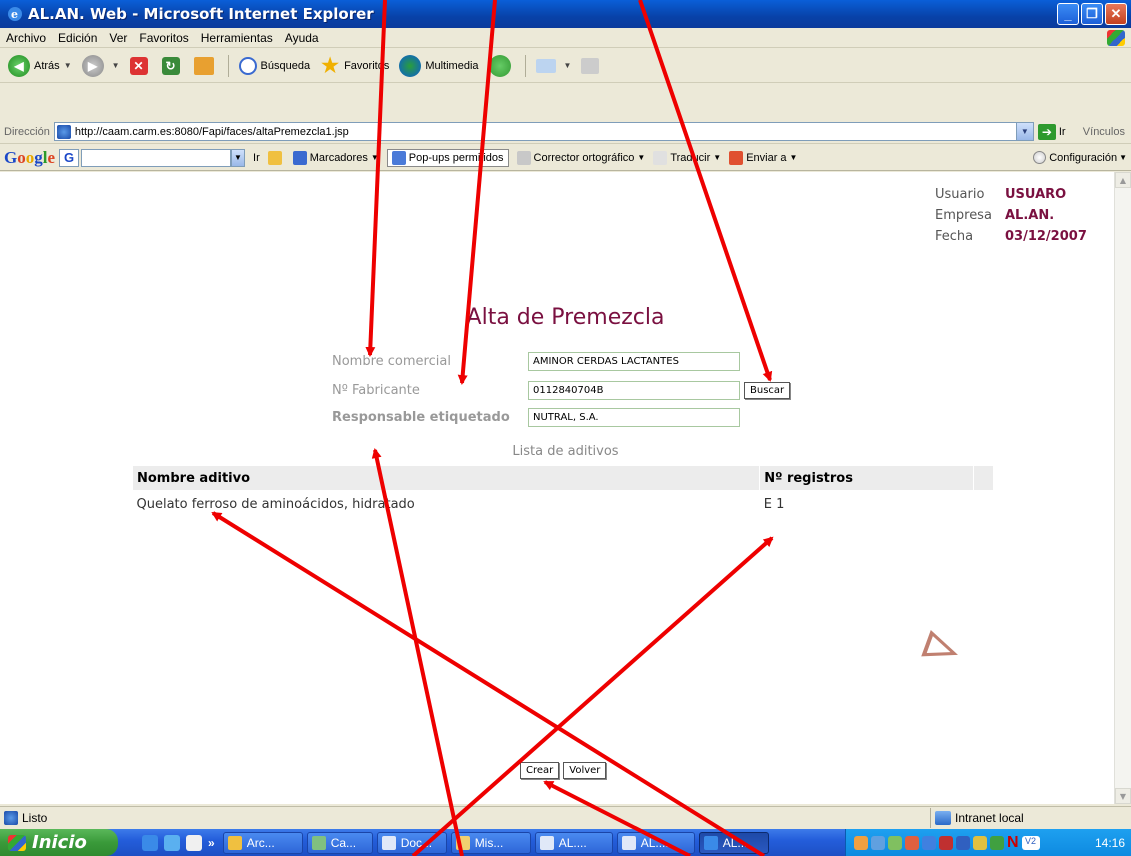  I want to click on menu-edicion: Edición, so click(77, 38).